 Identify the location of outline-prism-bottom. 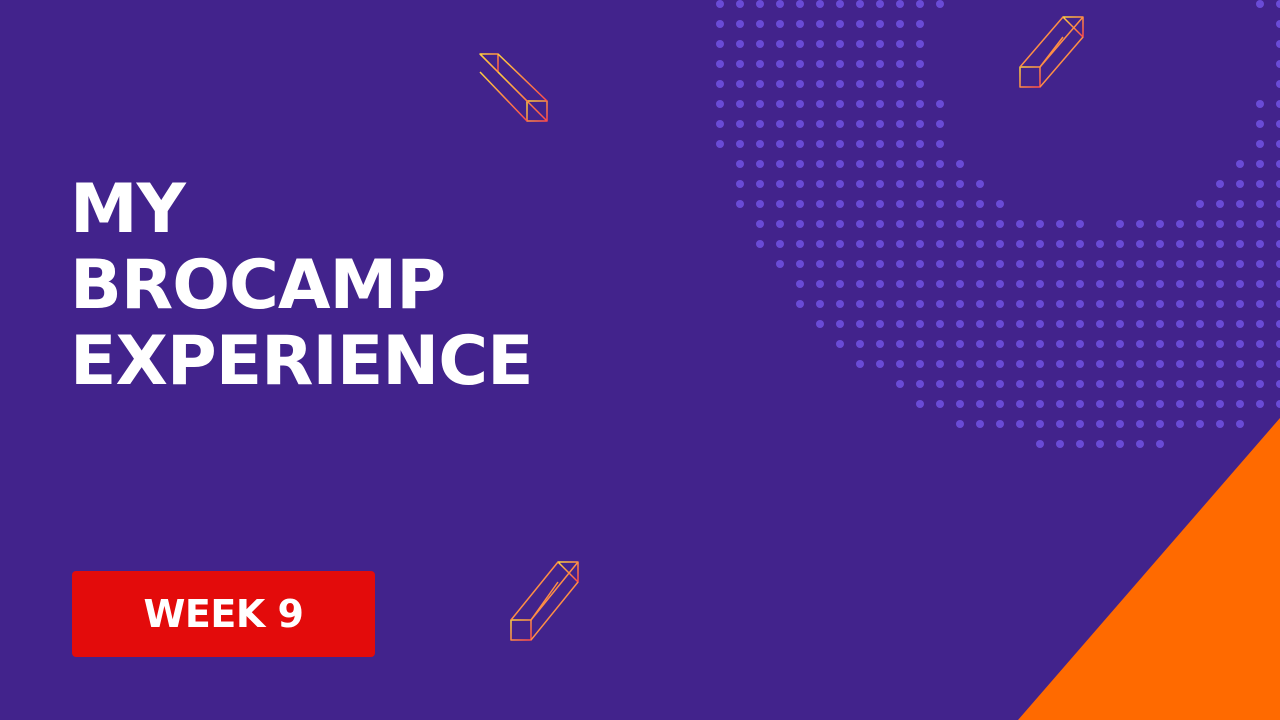
(544, 601).